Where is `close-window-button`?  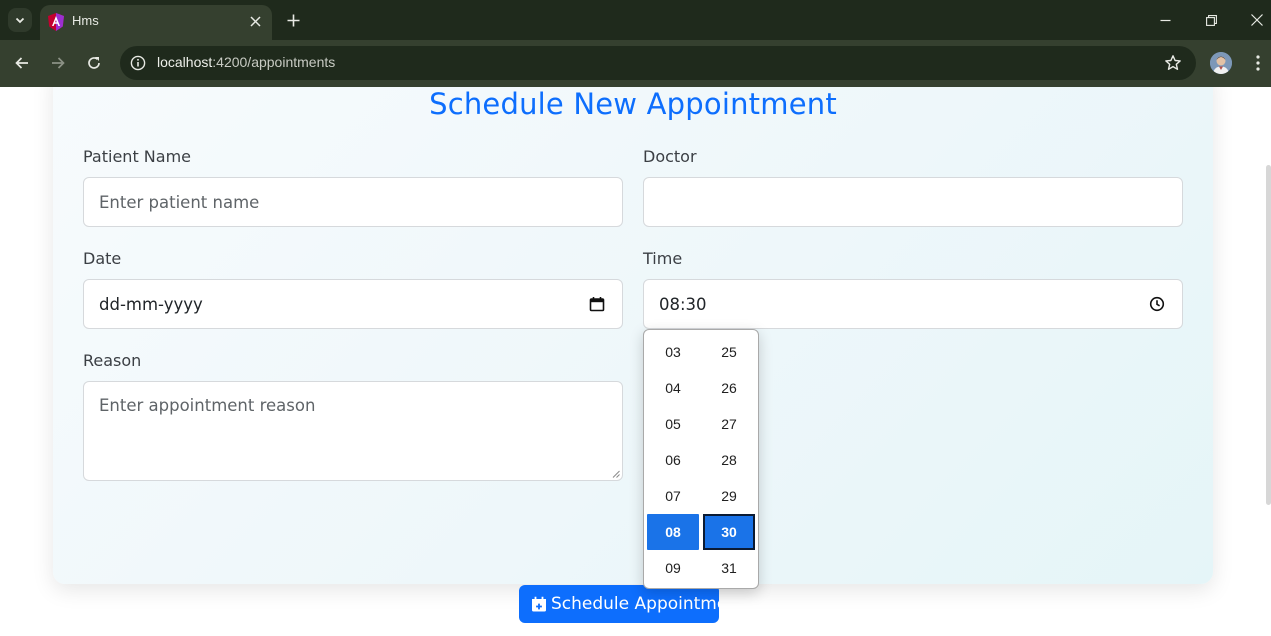 close-window-button is located at coordinates (1256, 20).